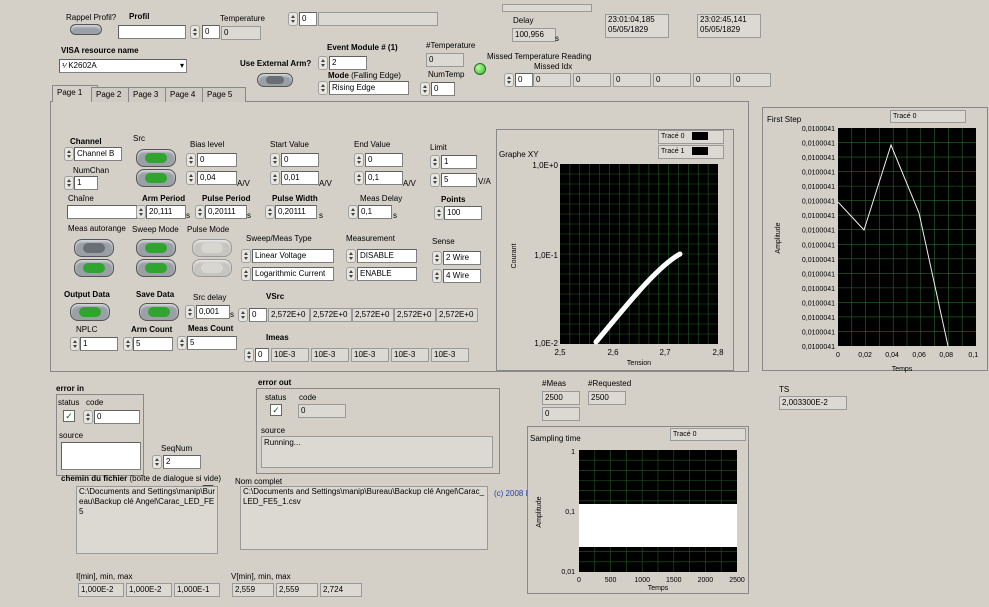  Describe the element at coordinates (224, 94) in the screenshot. I see `tab-page-5: Page 5` at that location.